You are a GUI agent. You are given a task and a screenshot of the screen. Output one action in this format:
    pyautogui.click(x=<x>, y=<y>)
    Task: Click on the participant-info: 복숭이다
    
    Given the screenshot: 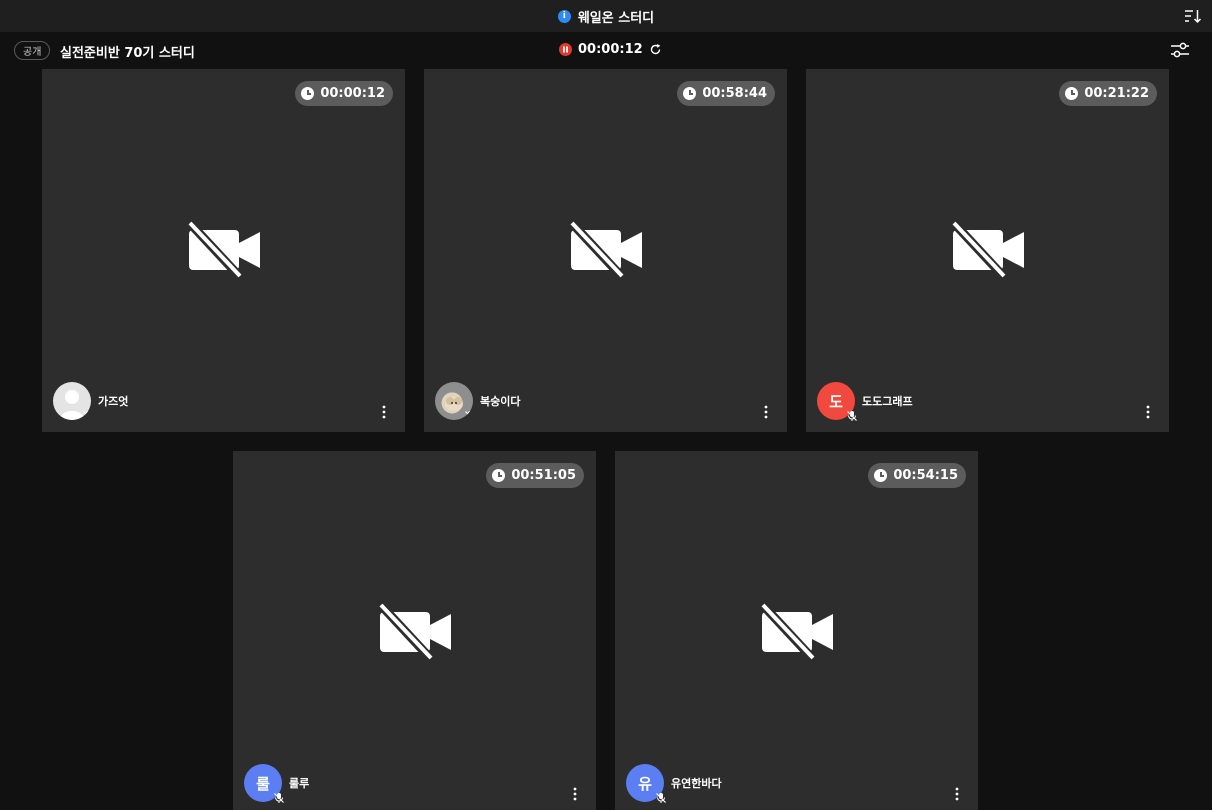 What is the action you would take?
    pyautogui.click(x=477, y=401)
    